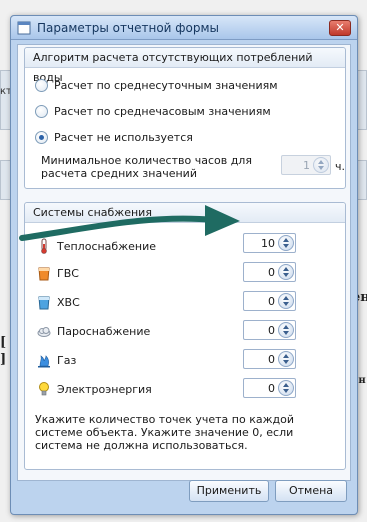  I want to click on gas-flame-icon, so click(44, 361).